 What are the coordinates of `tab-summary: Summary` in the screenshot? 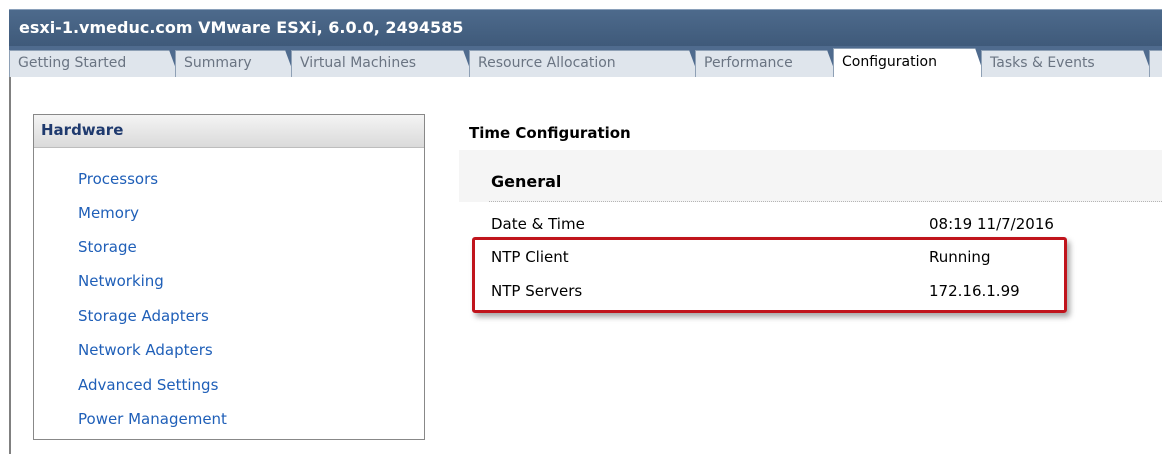 It's located at (235, 63).